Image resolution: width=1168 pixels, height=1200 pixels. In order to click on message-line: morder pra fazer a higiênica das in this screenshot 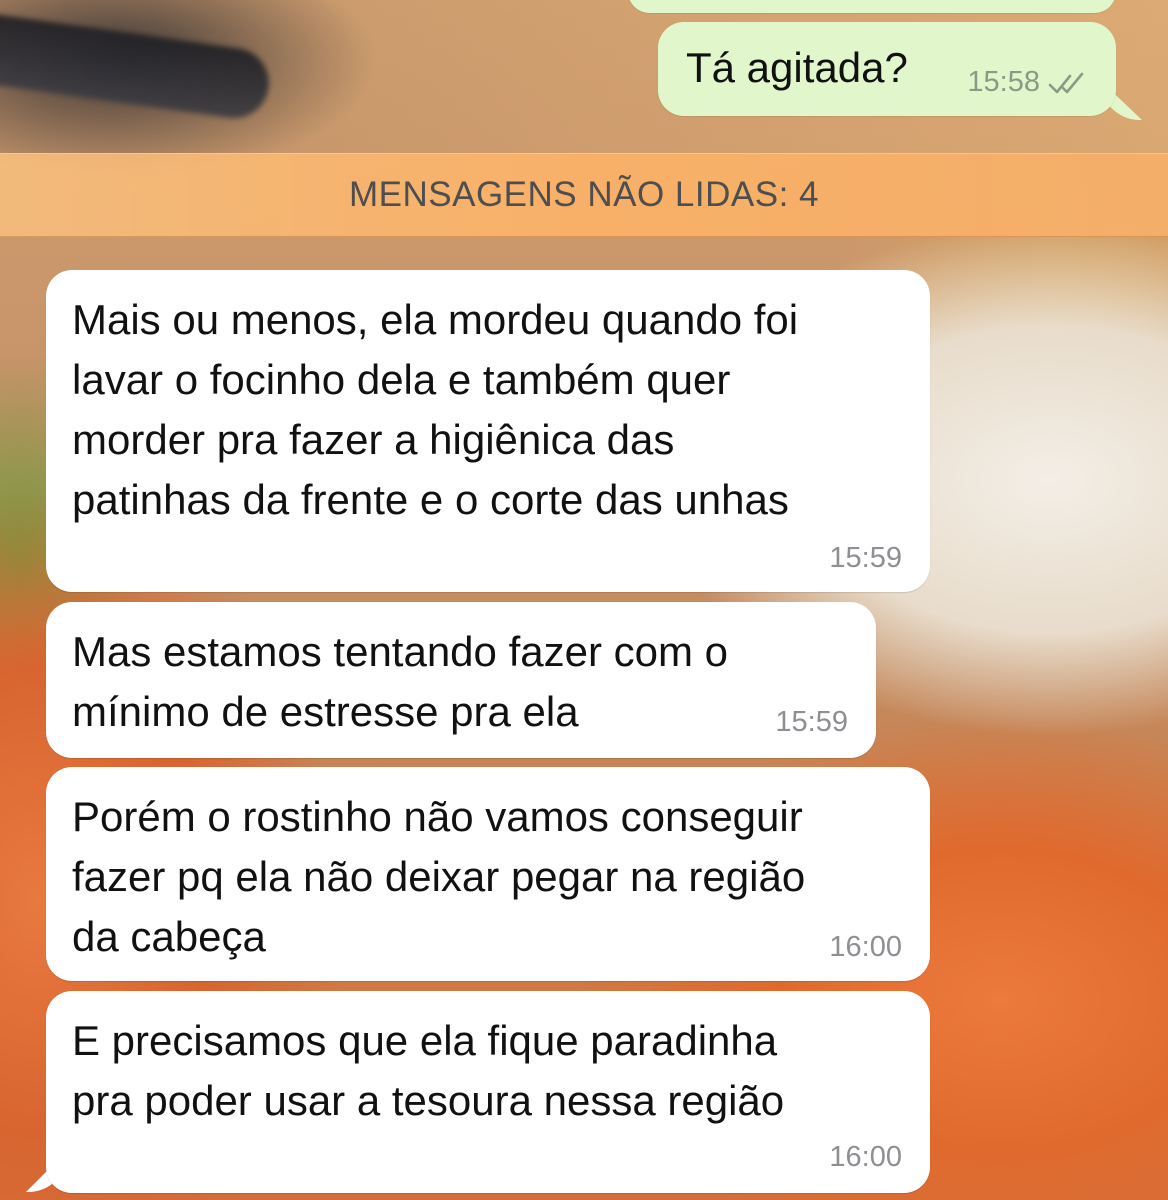, I will do `click(373, 439)`.